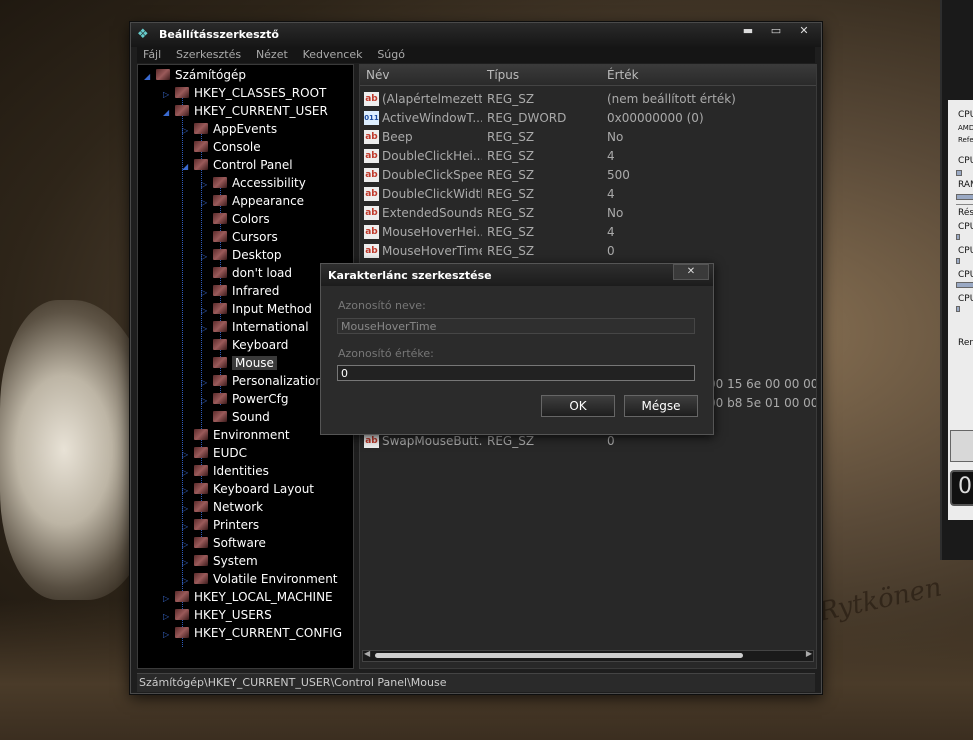 The width and height of the screenshot is (973, 740). What do you see at coordinates (237, 165) in the screenshot?
I see `tree-node-control-panel: ◢ Control Panel` at bounding box center [237, 165].